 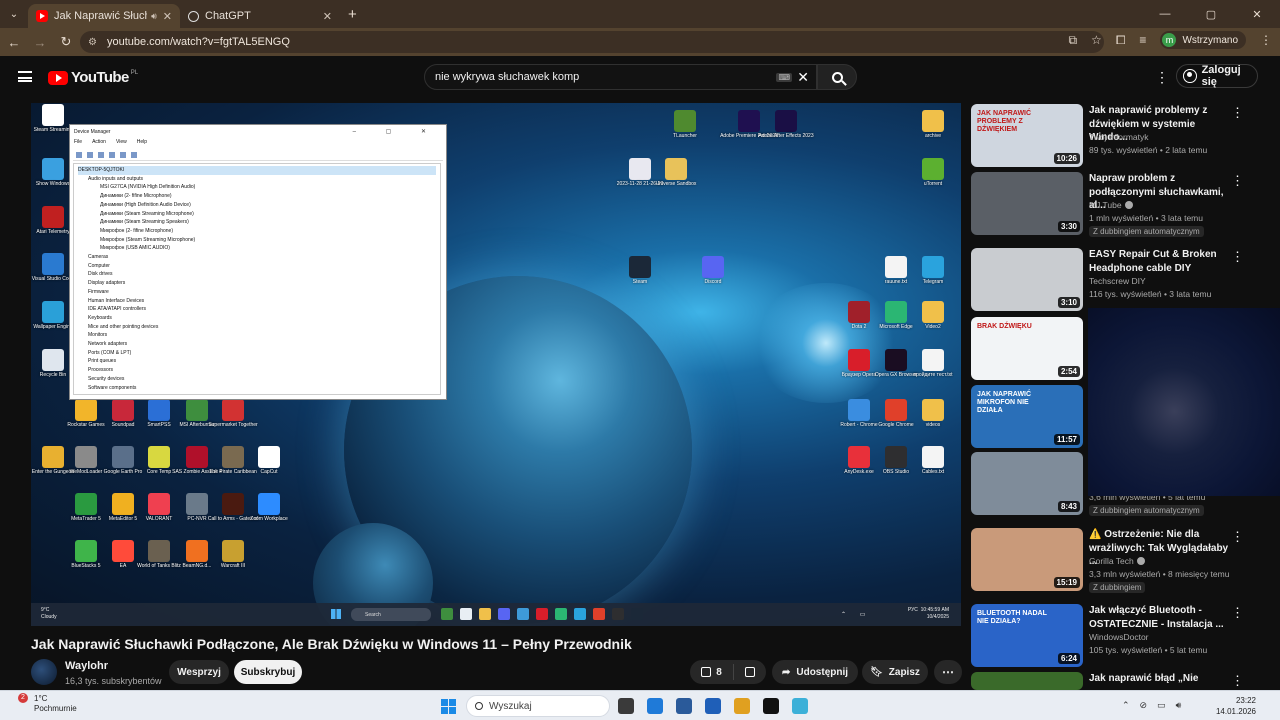 I want to click on host-tray-icons: ⌃⊘▭🔊︎, so click(x=1156, y=705).